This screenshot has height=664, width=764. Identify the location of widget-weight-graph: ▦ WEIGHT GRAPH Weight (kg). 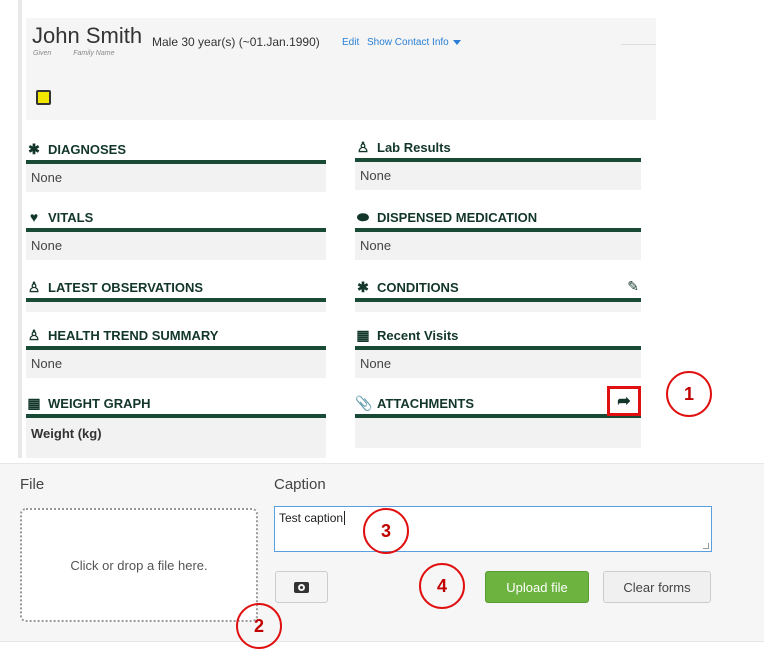
(176, 425).